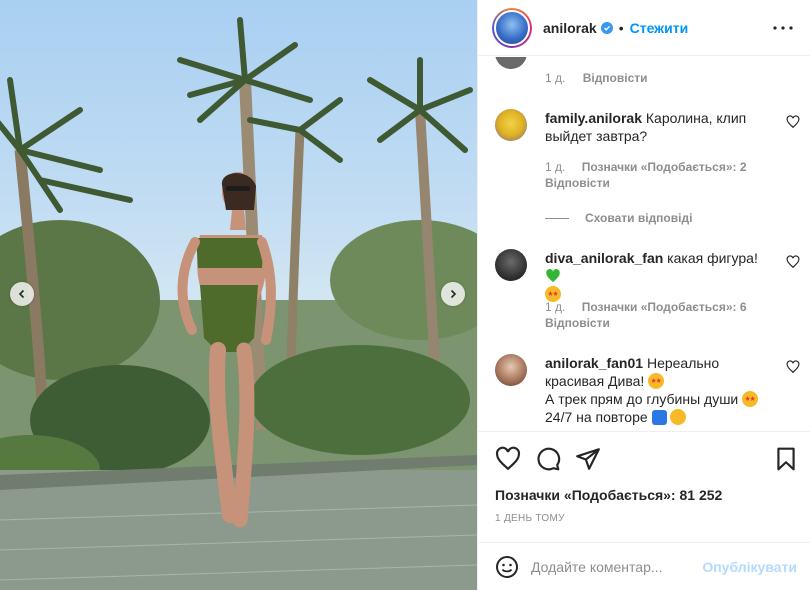  I want to click on follow-button: Стежити, so click(659, 28).